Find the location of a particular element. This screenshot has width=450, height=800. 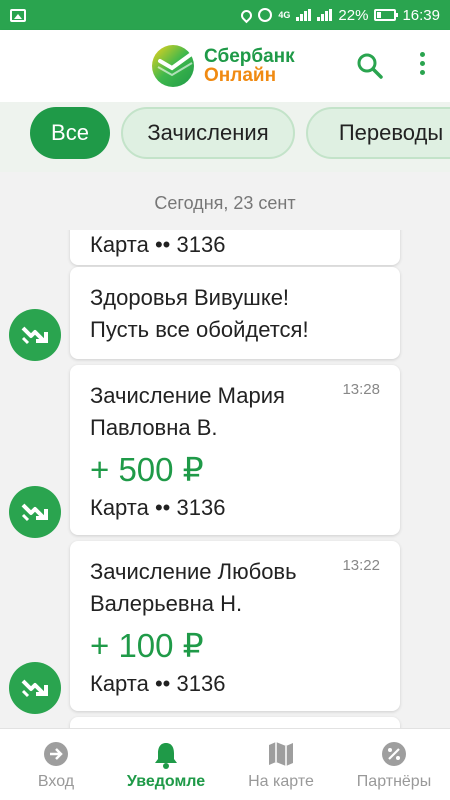

map-icon is located at coordinates (281, 754).